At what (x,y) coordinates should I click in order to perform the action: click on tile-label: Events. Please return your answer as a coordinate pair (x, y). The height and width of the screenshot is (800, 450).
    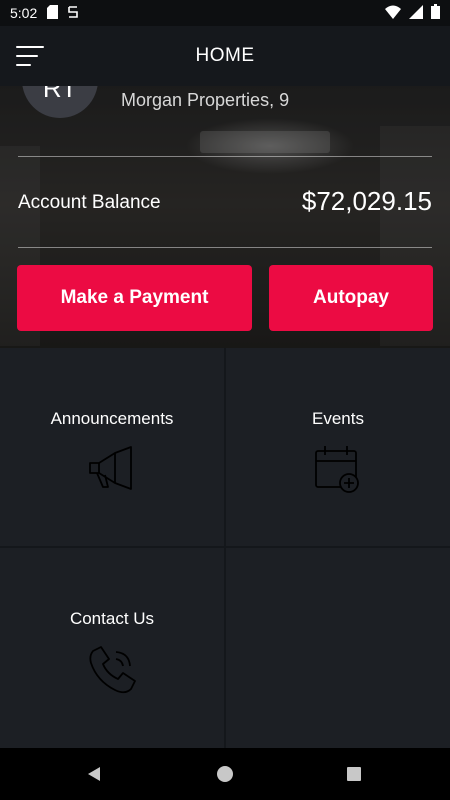
    Looking at the image, I should click on (338, 418).